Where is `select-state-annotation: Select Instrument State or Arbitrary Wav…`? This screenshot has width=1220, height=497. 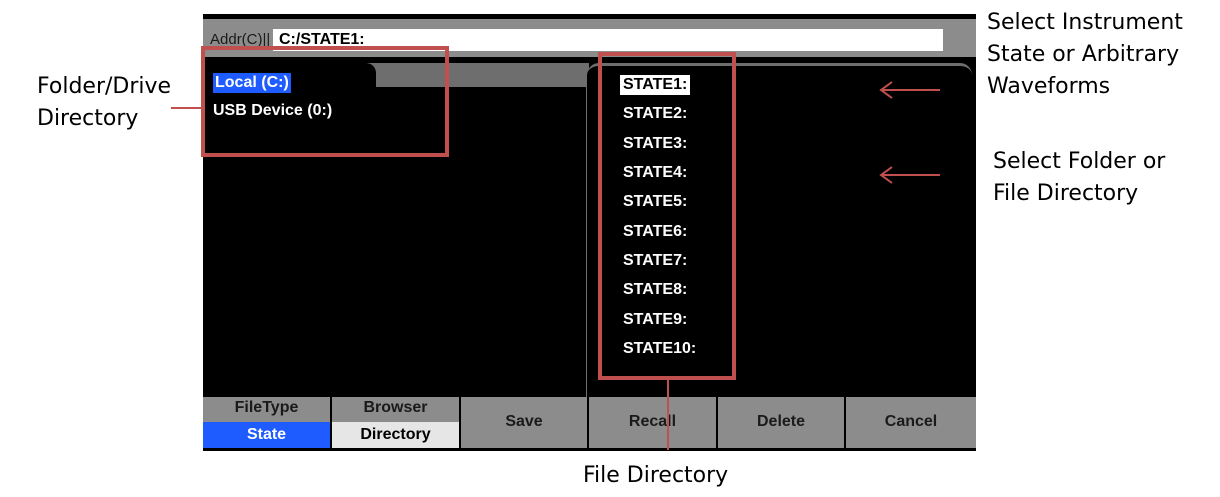
select-state-annotation: Select Instrument State or Arbitrary Wav… is located at coordinates (1085, 55).